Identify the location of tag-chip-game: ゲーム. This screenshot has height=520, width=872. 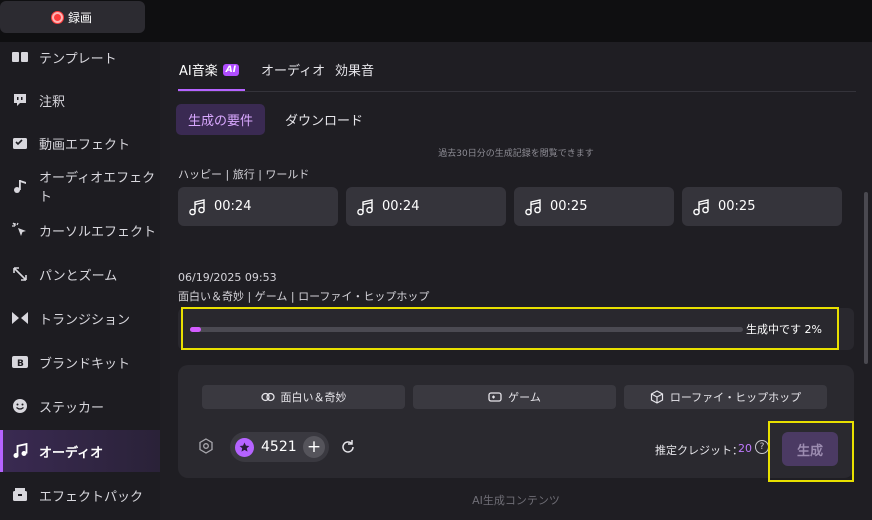
(514, 397).